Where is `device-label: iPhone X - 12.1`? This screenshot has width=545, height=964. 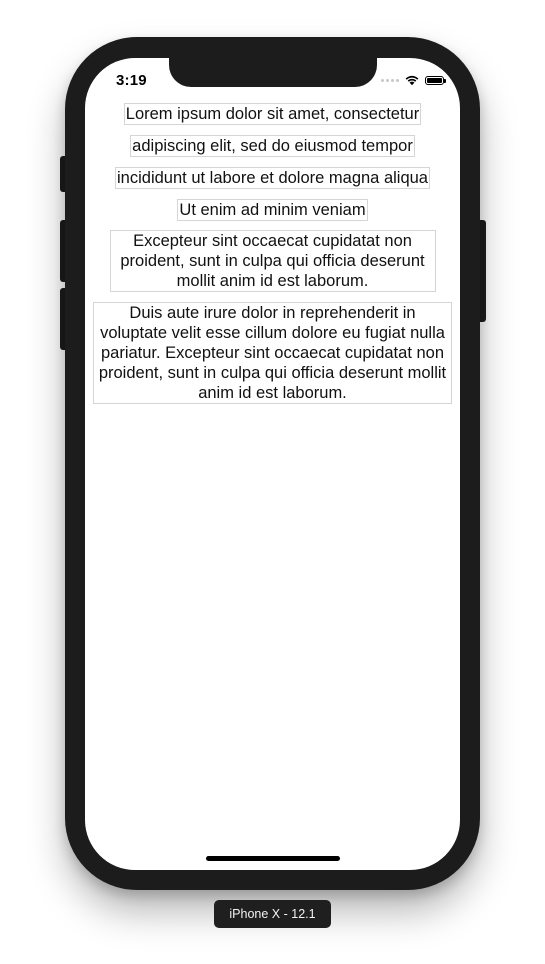
device-label: iPhone X - 12.1 is located at coordinates (272, 914).